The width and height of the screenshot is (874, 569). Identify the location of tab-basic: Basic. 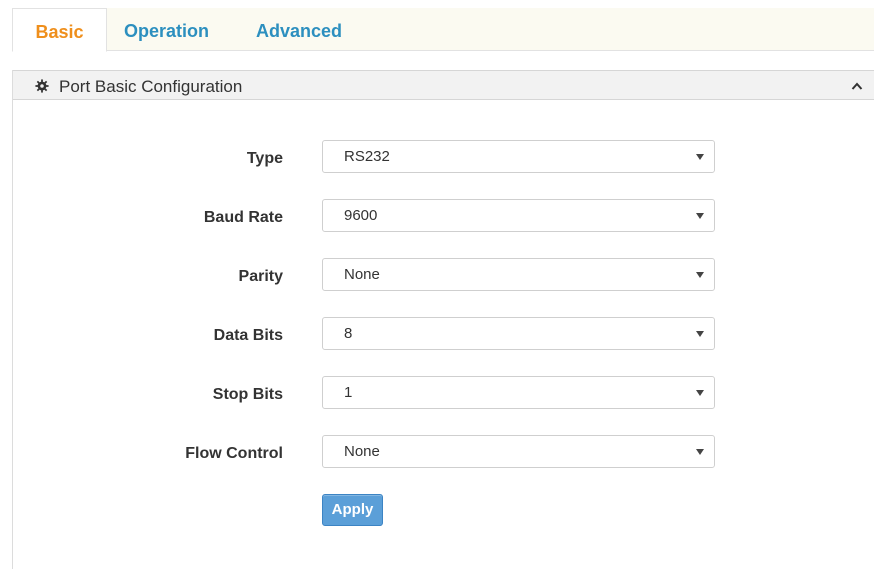
(59, 30).